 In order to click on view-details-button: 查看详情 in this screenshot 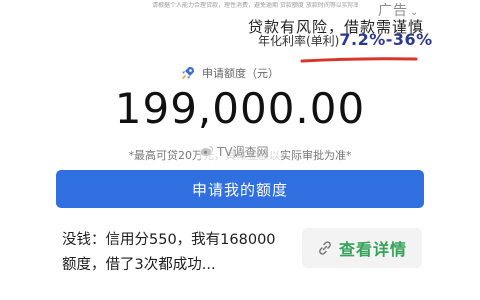, I will do `click(362, 248)`.